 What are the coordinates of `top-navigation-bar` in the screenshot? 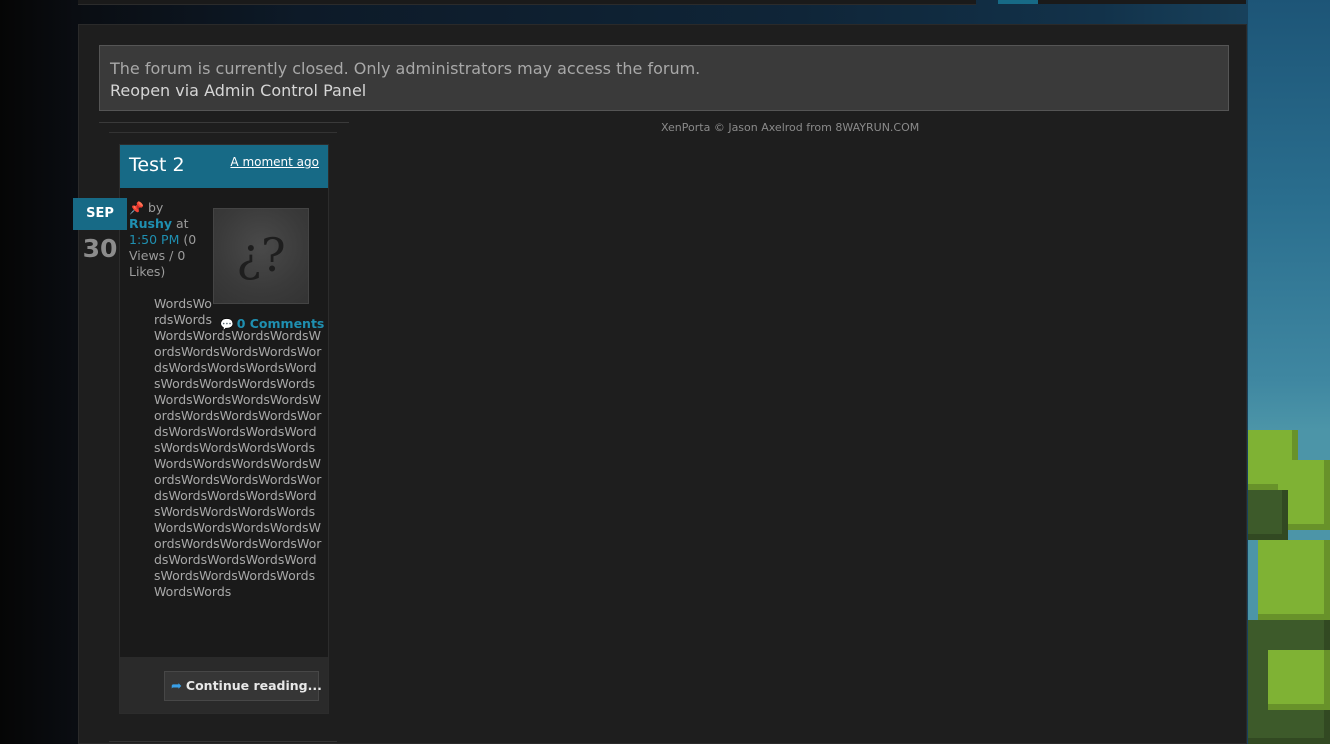 It's located at (527, 2).